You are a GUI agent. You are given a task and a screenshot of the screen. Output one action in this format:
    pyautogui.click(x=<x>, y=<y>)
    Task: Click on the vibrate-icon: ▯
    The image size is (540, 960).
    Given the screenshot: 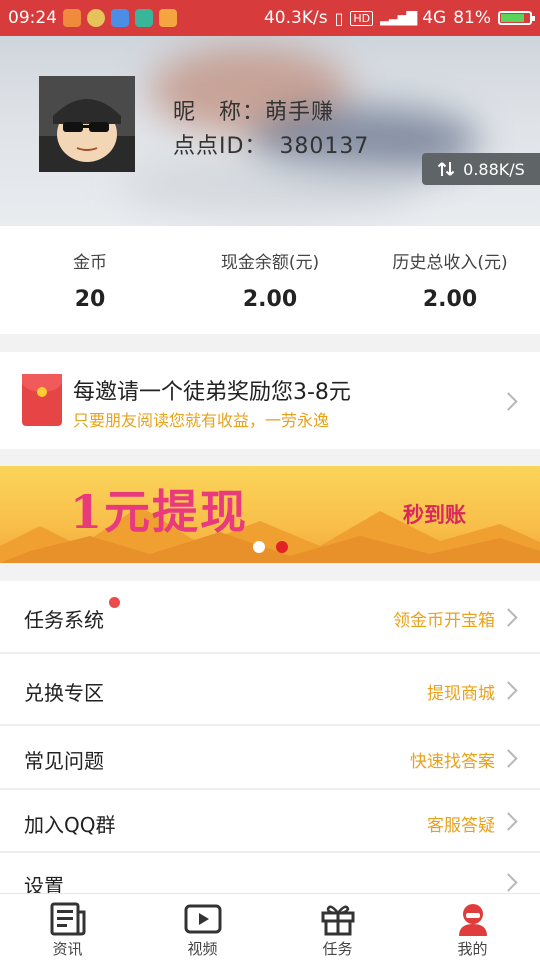 What is the action you would take?
    pyautogui.click(x=339, y=18)
    